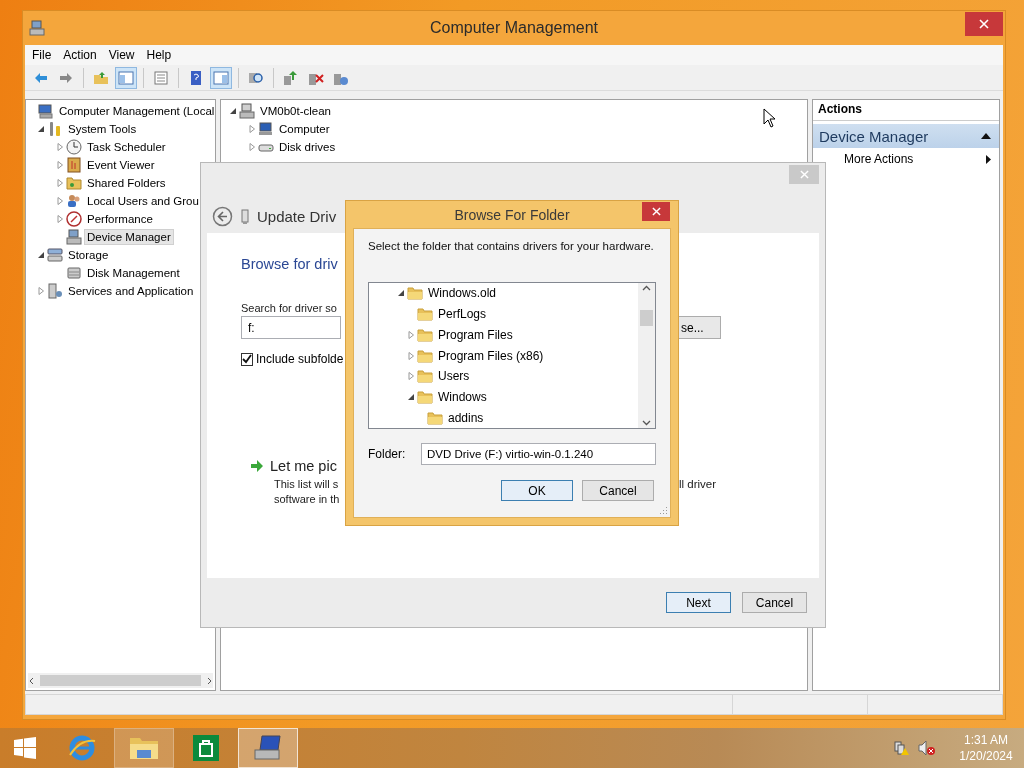 Image resolution: width=1024 pixels, height=768 pixels. What do you see at coordinates (55, 255) in the screenshot?
I see `storage-icon` at bounding box center [55, 255].